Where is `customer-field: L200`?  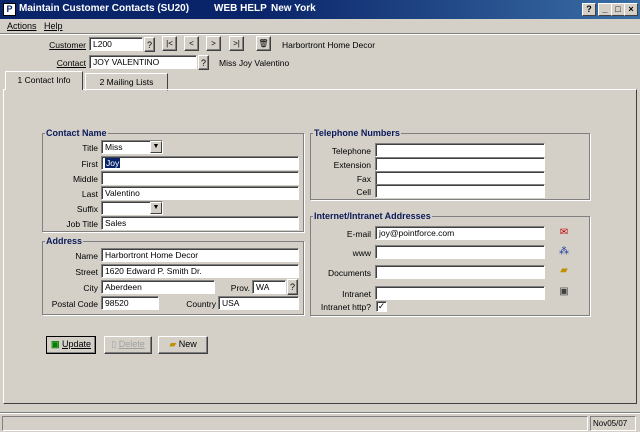
customer-field: L200 is located at coordinates (116, 44).